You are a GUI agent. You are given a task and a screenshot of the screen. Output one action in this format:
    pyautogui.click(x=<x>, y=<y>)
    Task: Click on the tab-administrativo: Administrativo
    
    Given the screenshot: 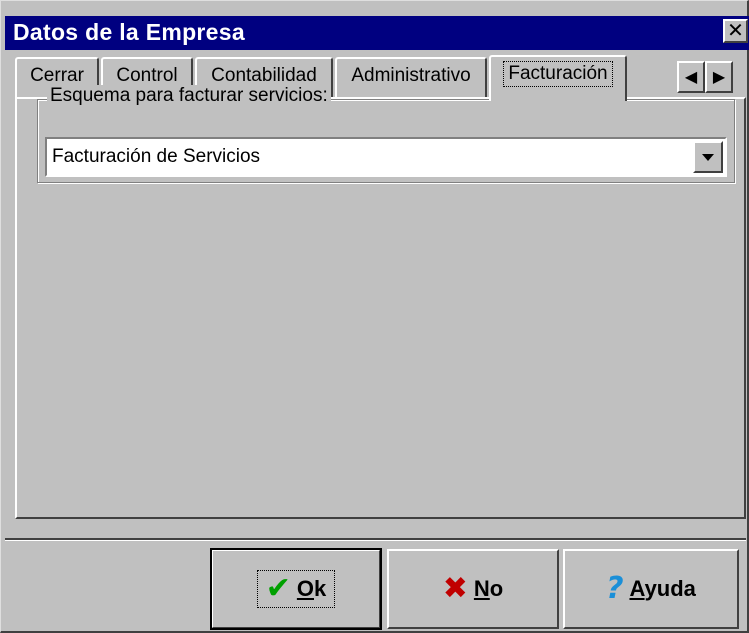 What is the action you would take?
    pyautogui.click(x=411, y=78)
    